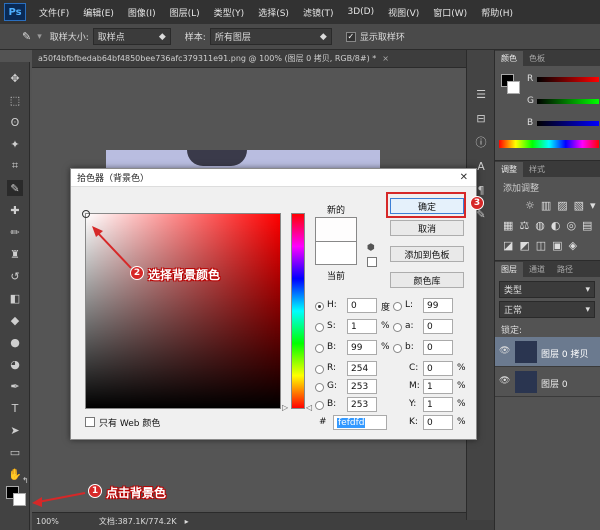 The image size is (600, 530). I want to click on step-1-text: 点击背景色, so click(136, 493).